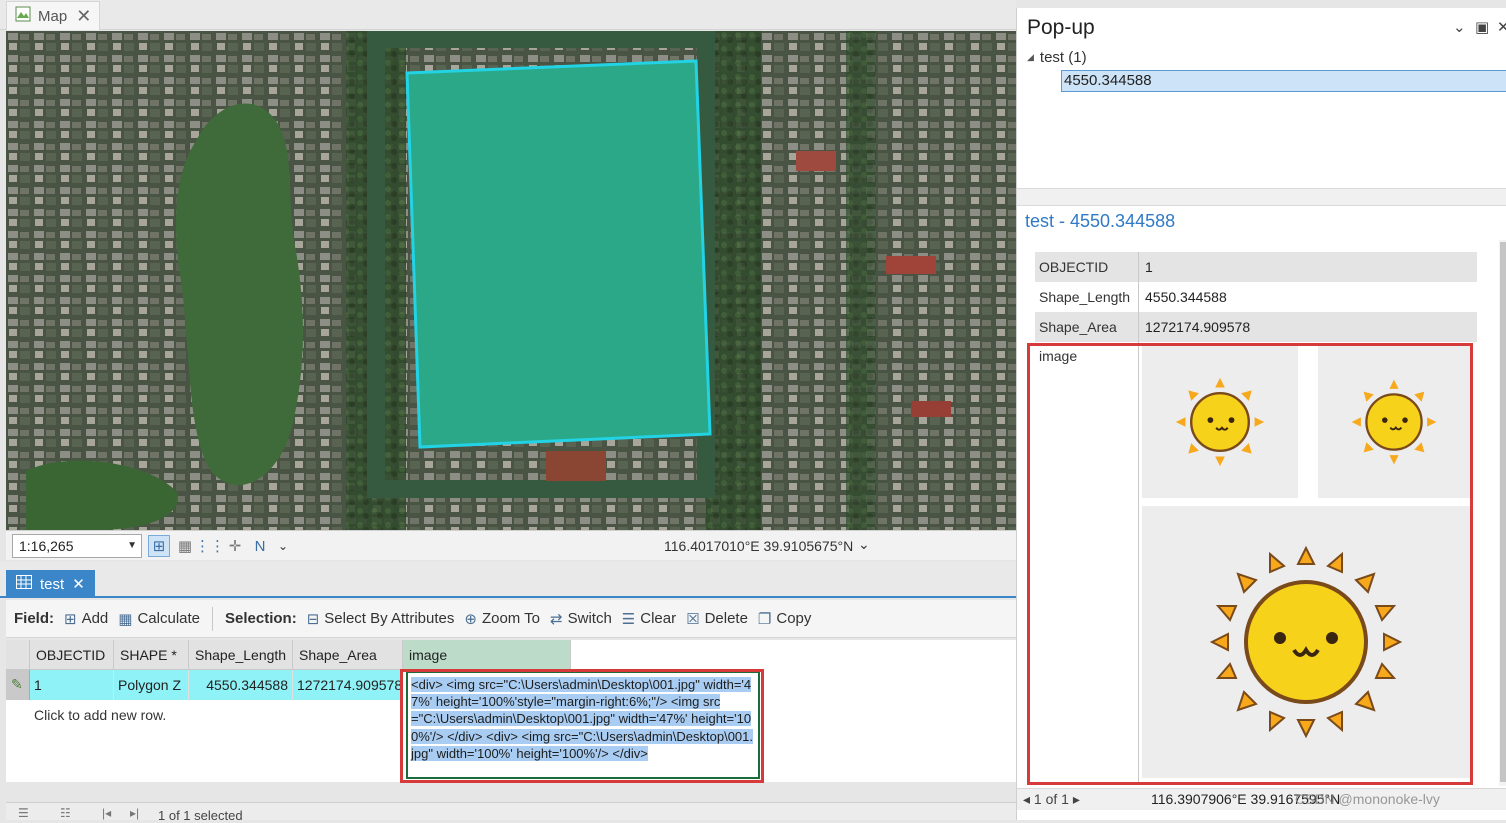 This screenshot has width=1506, height=823. What do you see at coordinates (125, 619) in the screenshot?
I see `calculator-icon: ▦` at bounding box center [125, 619].